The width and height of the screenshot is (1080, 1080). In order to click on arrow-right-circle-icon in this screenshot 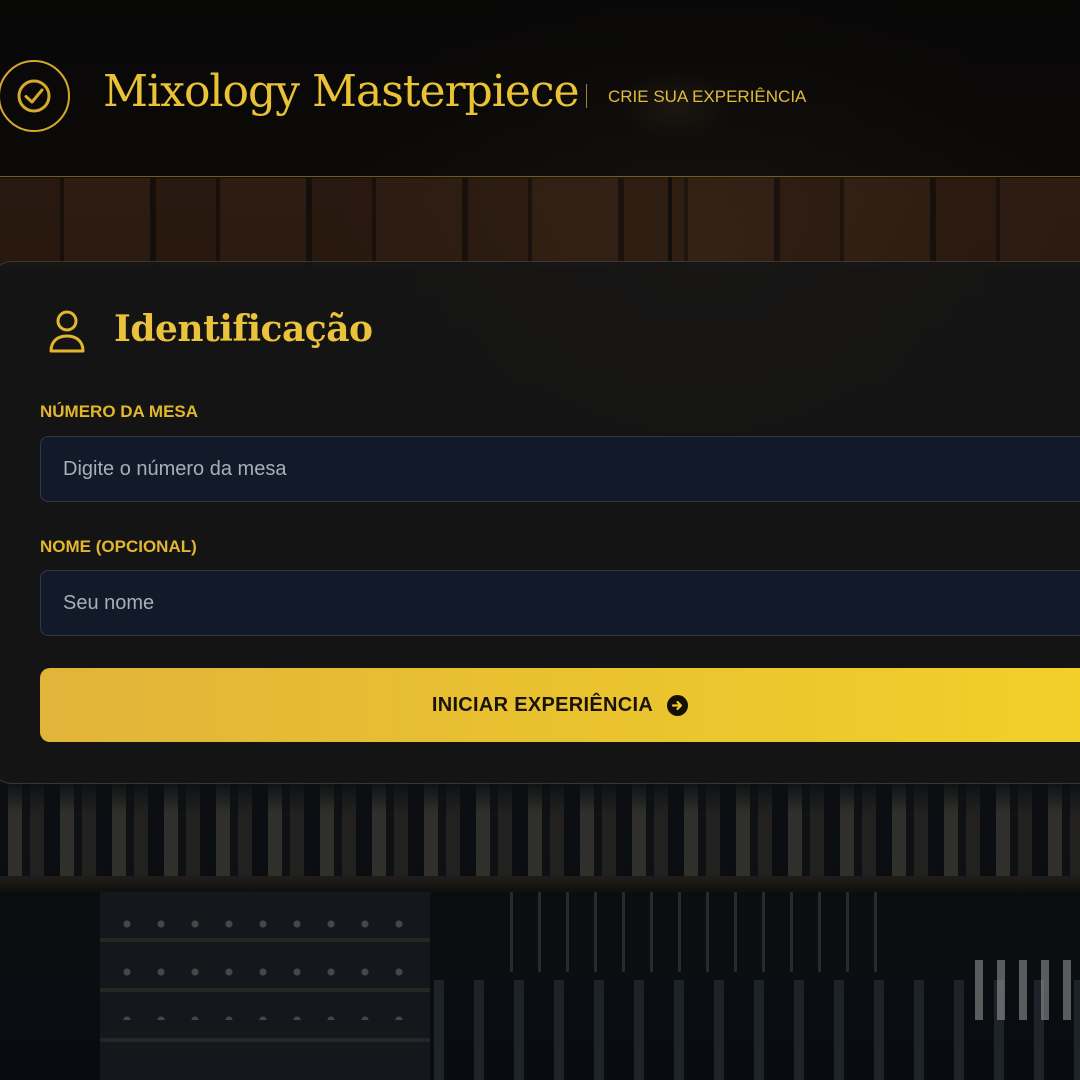, I will do `click(678, 705)`.